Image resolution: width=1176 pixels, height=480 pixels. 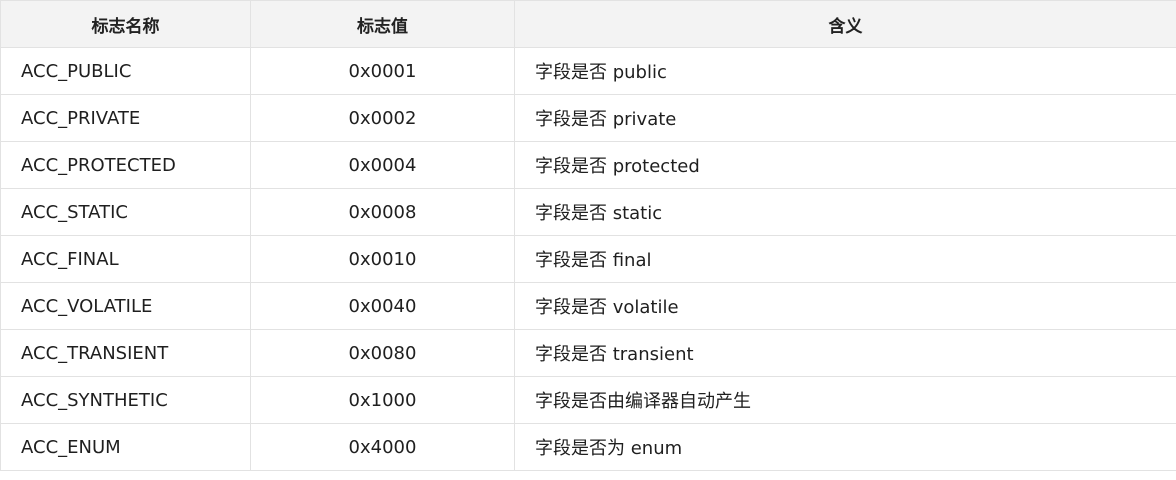 I want to click on table-row: ACC_ENUM 0x4000 字段是否为 enum, so click(x=588, y=447).